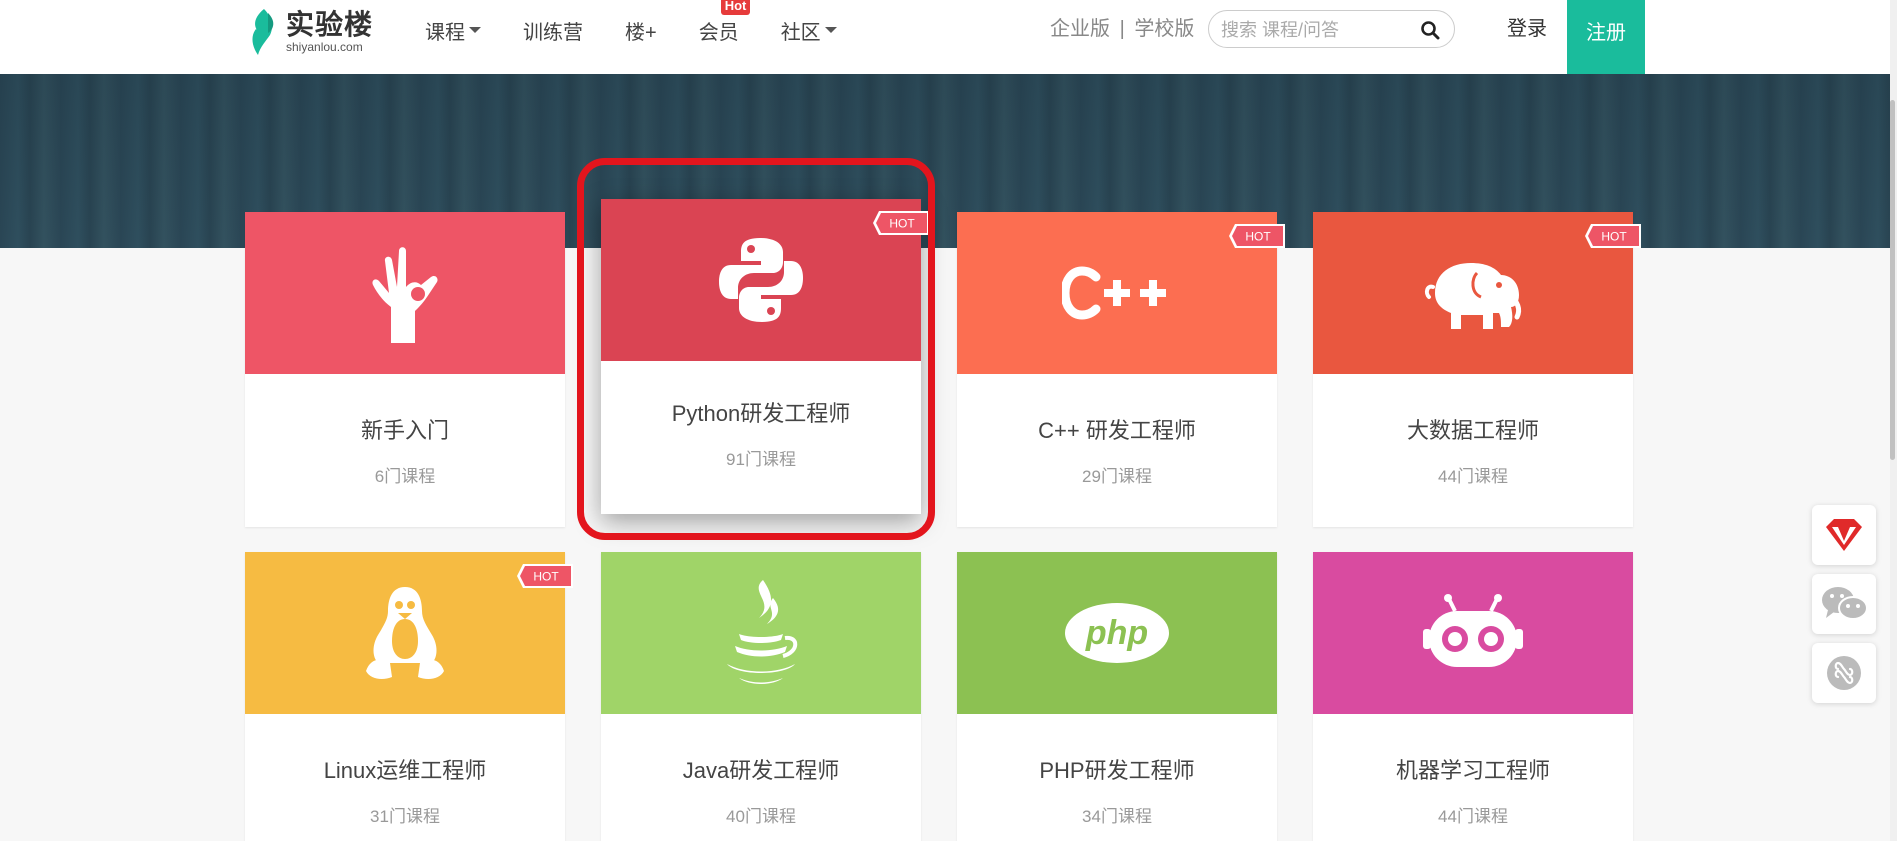 Image resolution: width=1897 pixels, height=841 pixels. What do you see at coordinates (1473, 630) in the screenshot?
I see `robot-icon` at bounding box center [1473, 630].